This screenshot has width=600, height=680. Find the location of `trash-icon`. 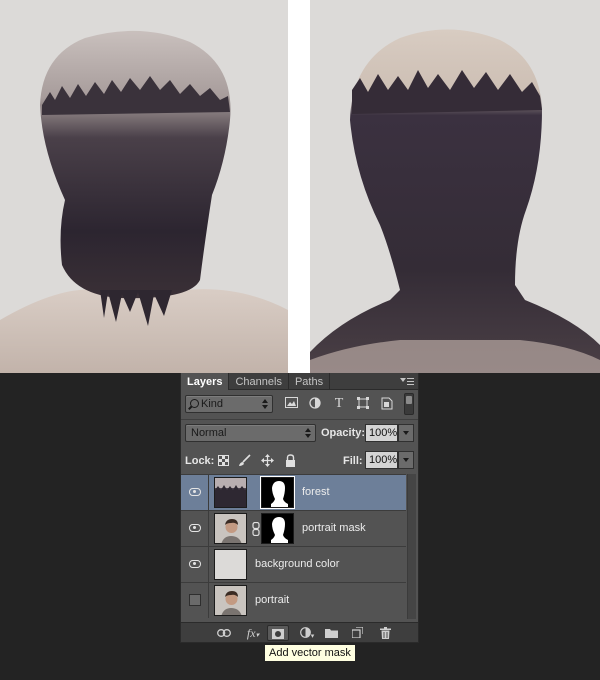

trash-icon is located at coordinates (385, 633).